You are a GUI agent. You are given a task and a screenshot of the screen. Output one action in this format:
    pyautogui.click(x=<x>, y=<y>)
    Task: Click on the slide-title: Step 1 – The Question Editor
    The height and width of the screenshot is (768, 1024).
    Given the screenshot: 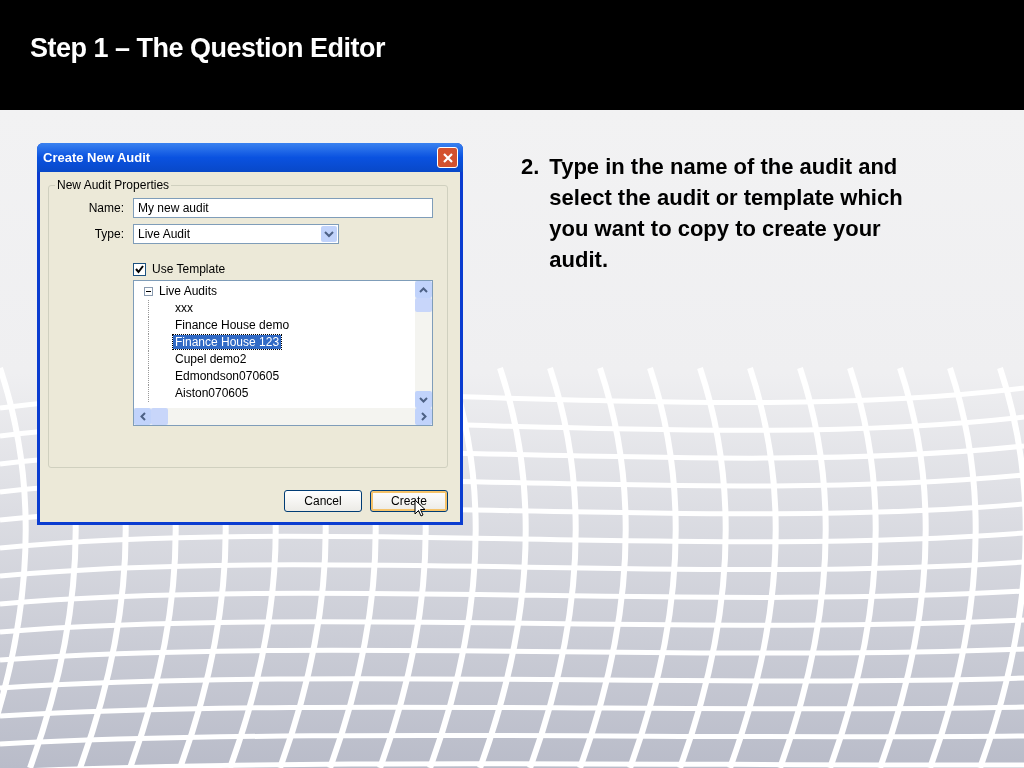 What is the action you would take?
    pyautogui.click(x=208, y=48)
    